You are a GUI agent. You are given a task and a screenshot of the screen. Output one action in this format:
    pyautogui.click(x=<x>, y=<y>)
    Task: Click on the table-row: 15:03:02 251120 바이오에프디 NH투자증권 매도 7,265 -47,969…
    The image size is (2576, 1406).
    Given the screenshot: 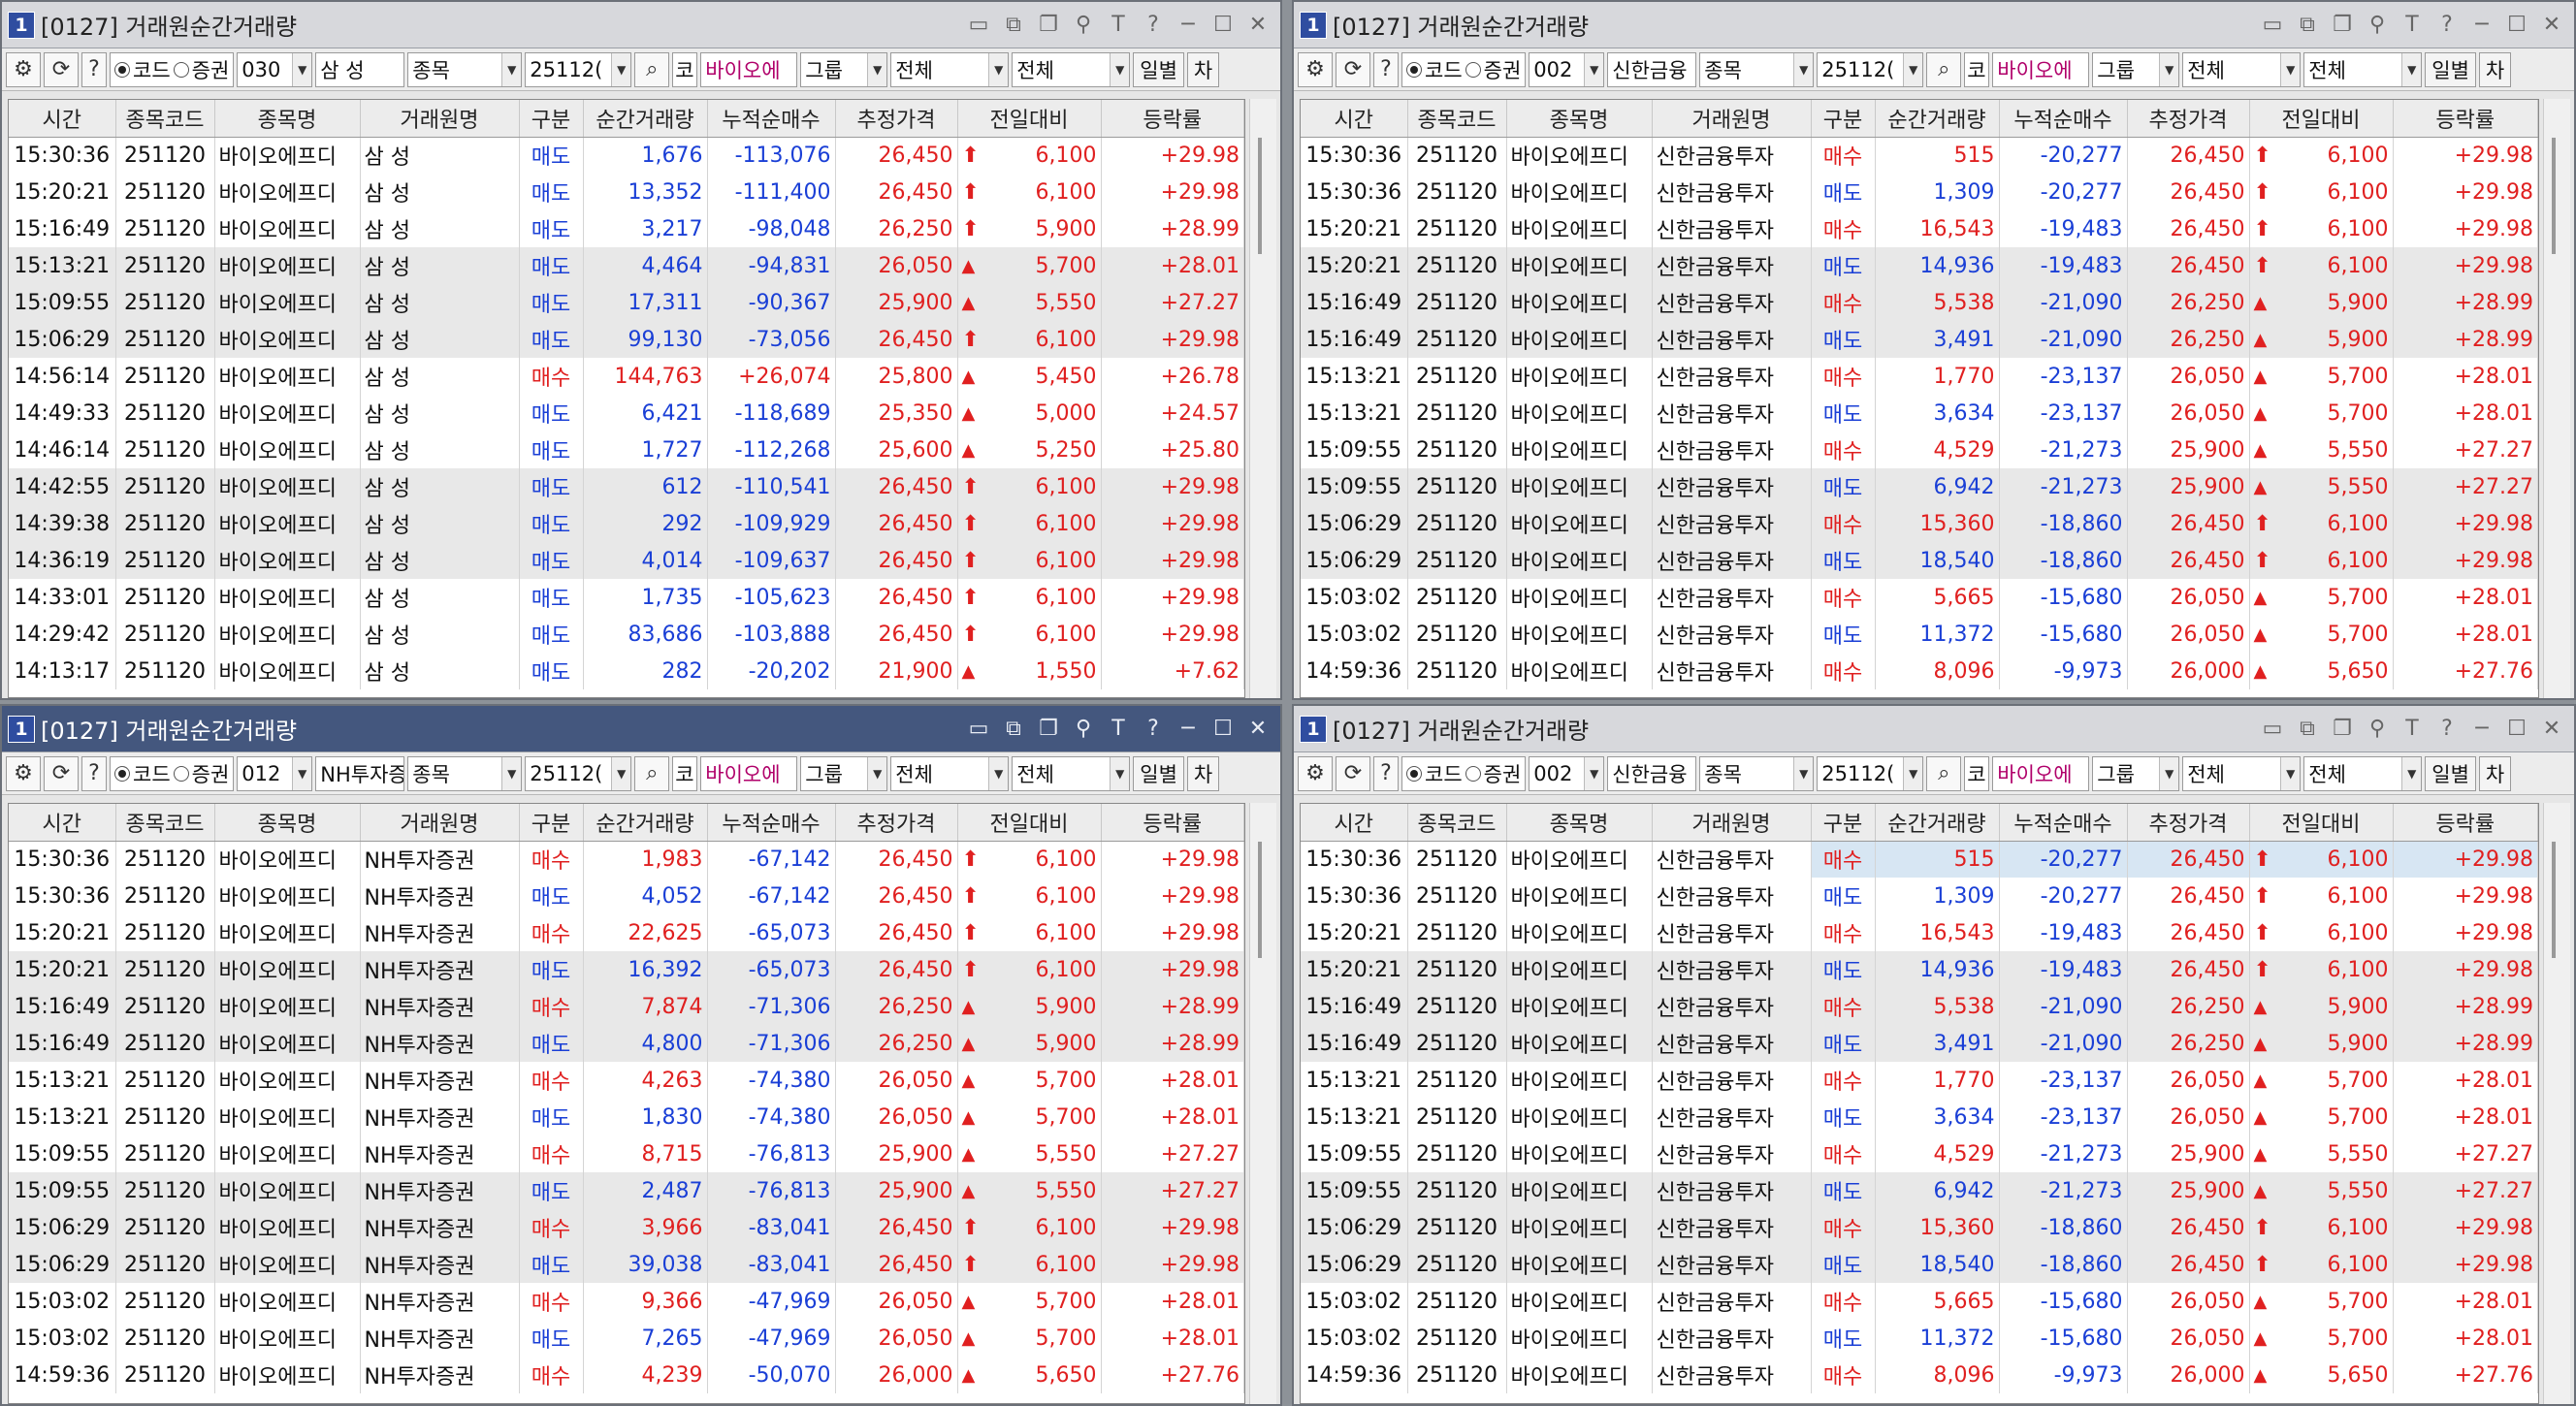 What is the action you would take?
    pyautogui.click(x=626, y=1338)
    